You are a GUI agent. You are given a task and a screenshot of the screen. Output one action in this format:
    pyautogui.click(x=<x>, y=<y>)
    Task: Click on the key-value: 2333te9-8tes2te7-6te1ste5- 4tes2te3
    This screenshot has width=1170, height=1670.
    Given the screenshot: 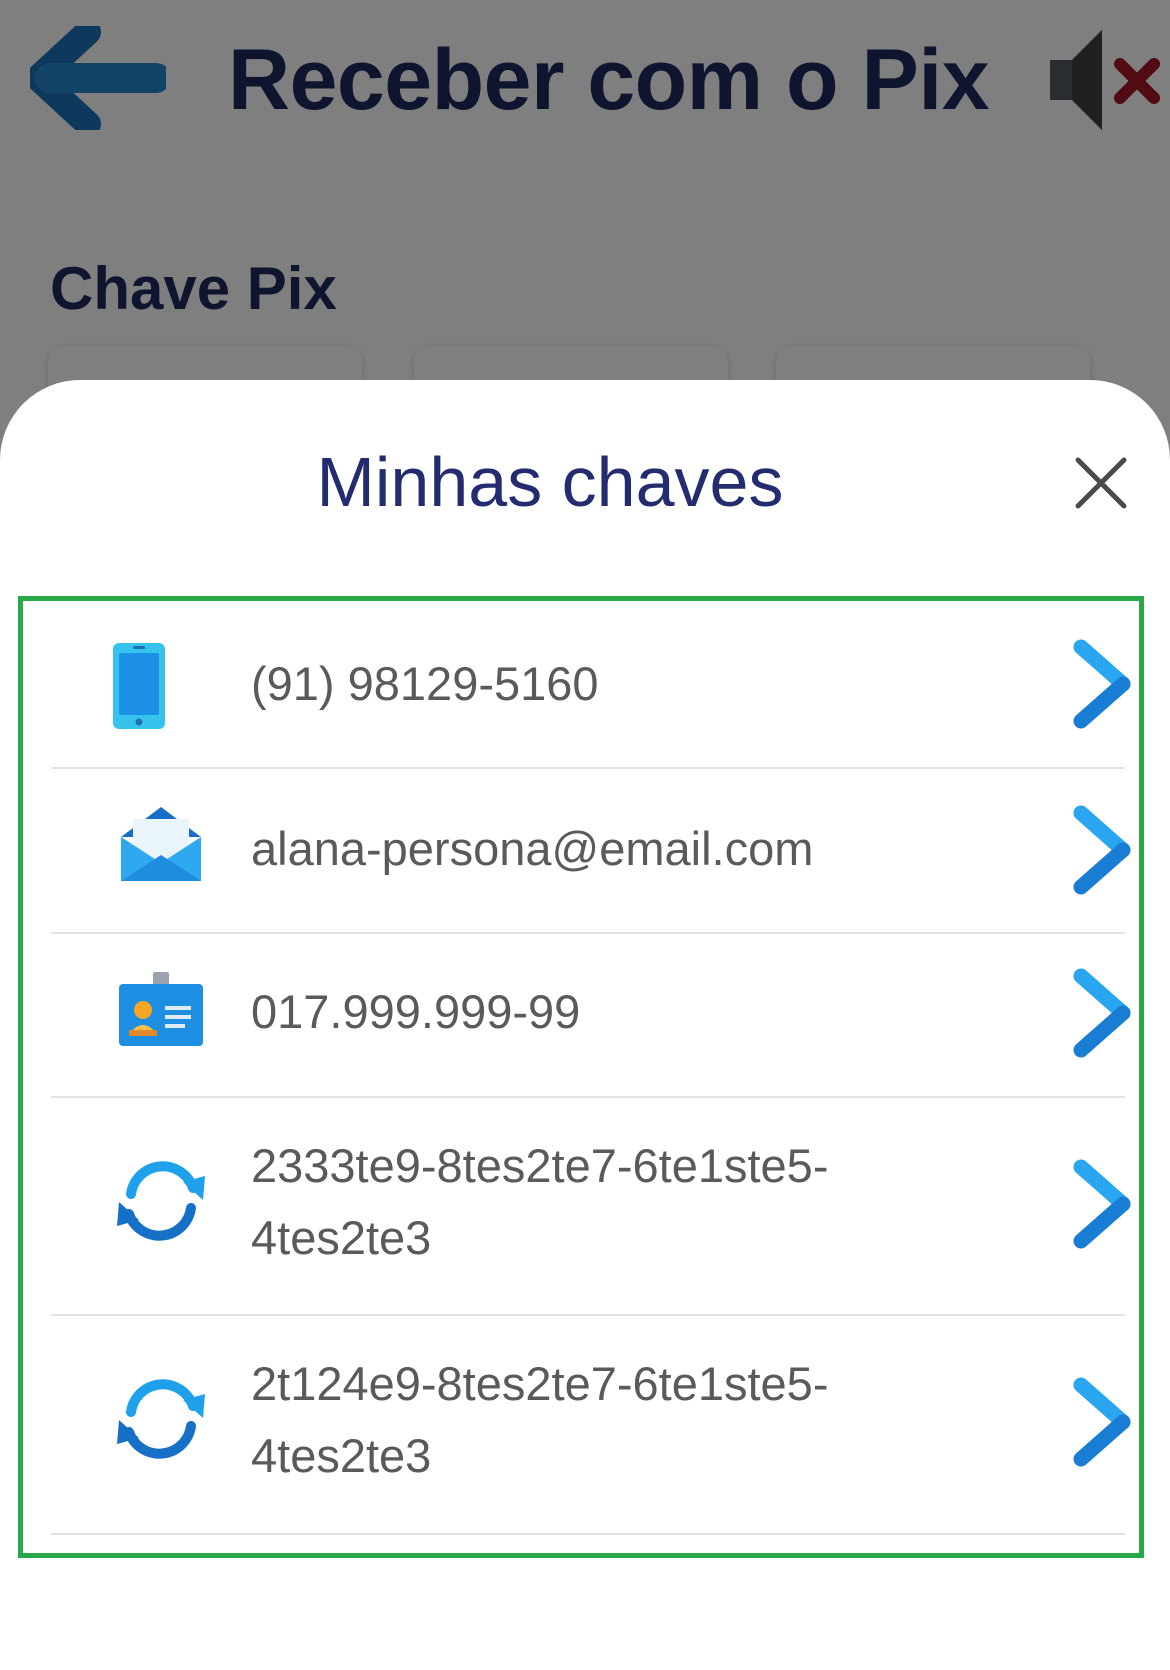 What is the action you would take?
    pyautogui.click(x=540, y=1201)
    